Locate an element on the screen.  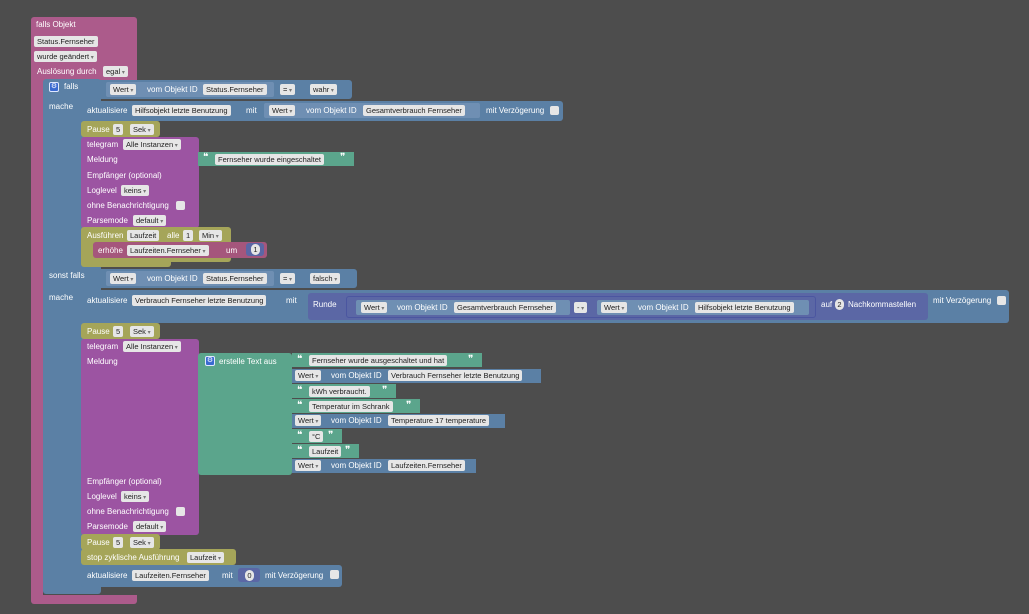
part8-wert-dropdown: Wert is located at coordinates (308, 465).